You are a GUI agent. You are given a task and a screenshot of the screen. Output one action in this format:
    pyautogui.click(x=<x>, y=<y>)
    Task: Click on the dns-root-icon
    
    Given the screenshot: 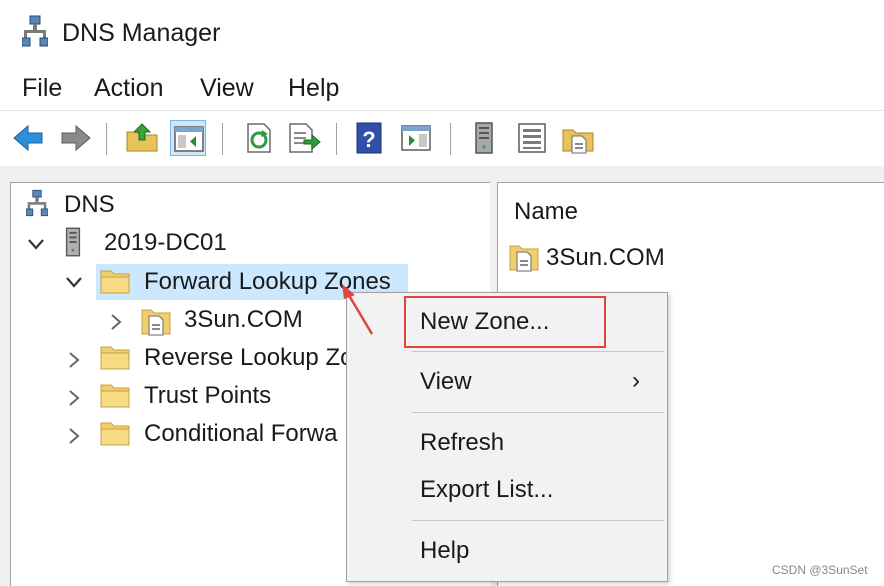 What is the action you would take?
    pyautogui.click(x=37, y=205)
    